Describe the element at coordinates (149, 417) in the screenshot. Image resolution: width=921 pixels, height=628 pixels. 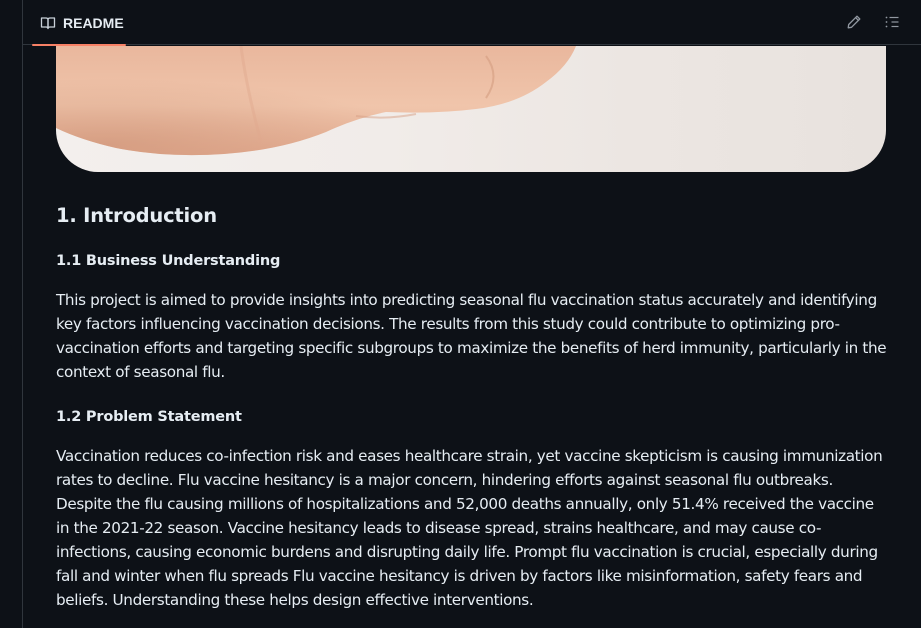
I see `problem-statement-heading: 1.2 Problem Statement` at that location.